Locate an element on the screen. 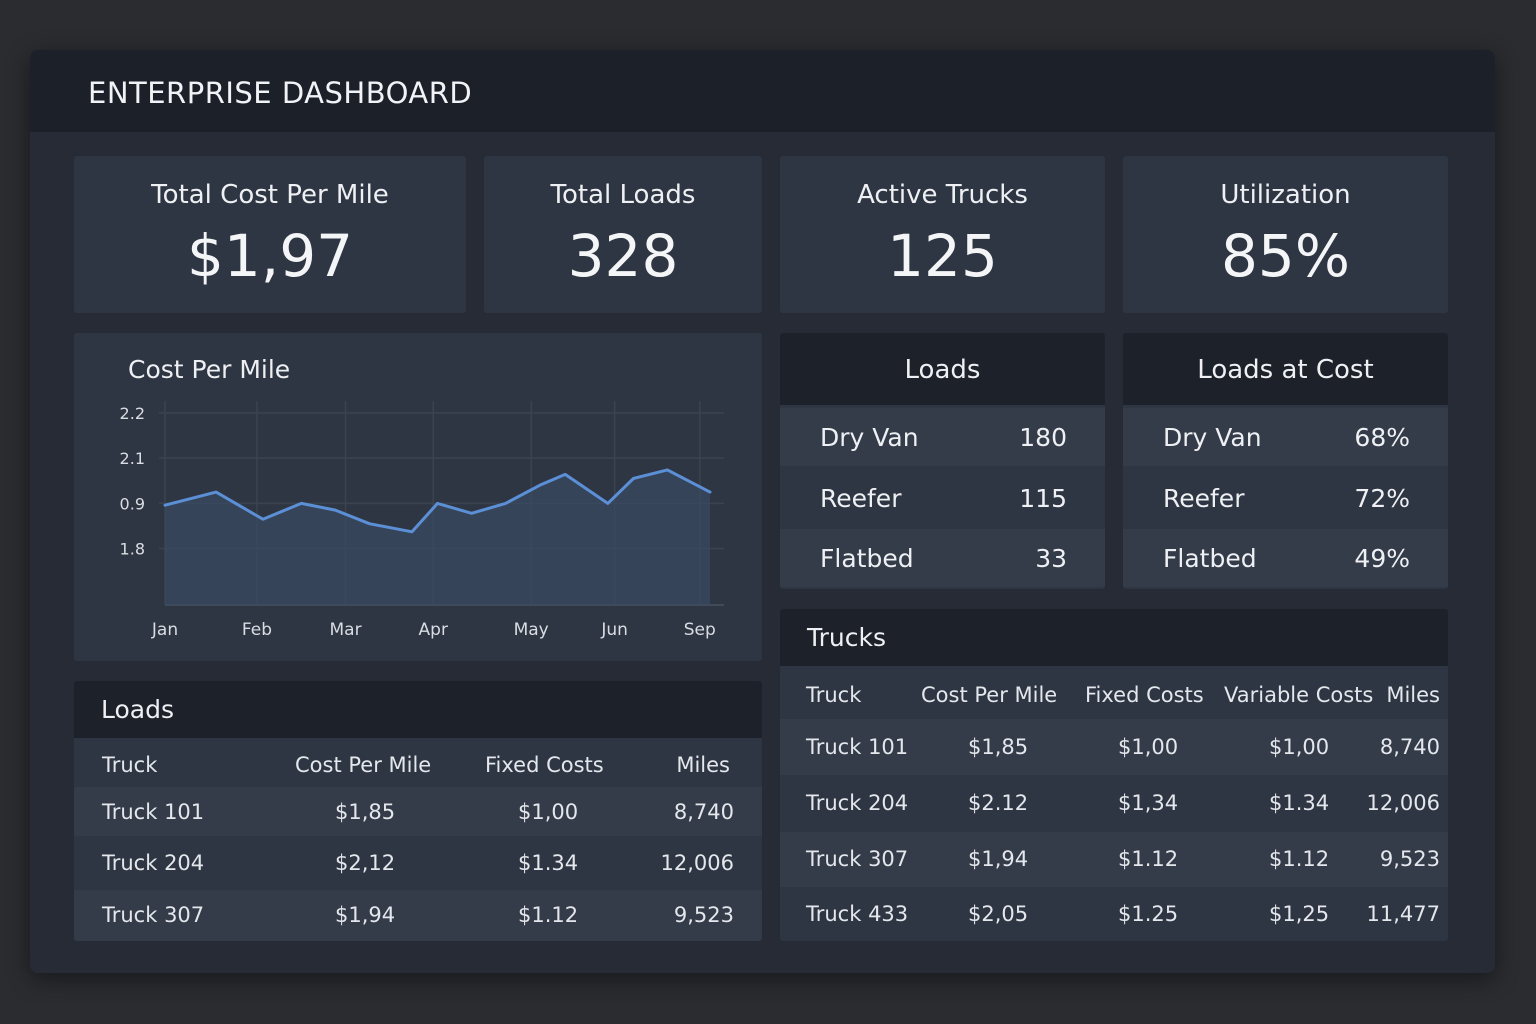  table-row: Truck 101 $1,85 $1,00 8,740 is located at coordinates (418, 811).